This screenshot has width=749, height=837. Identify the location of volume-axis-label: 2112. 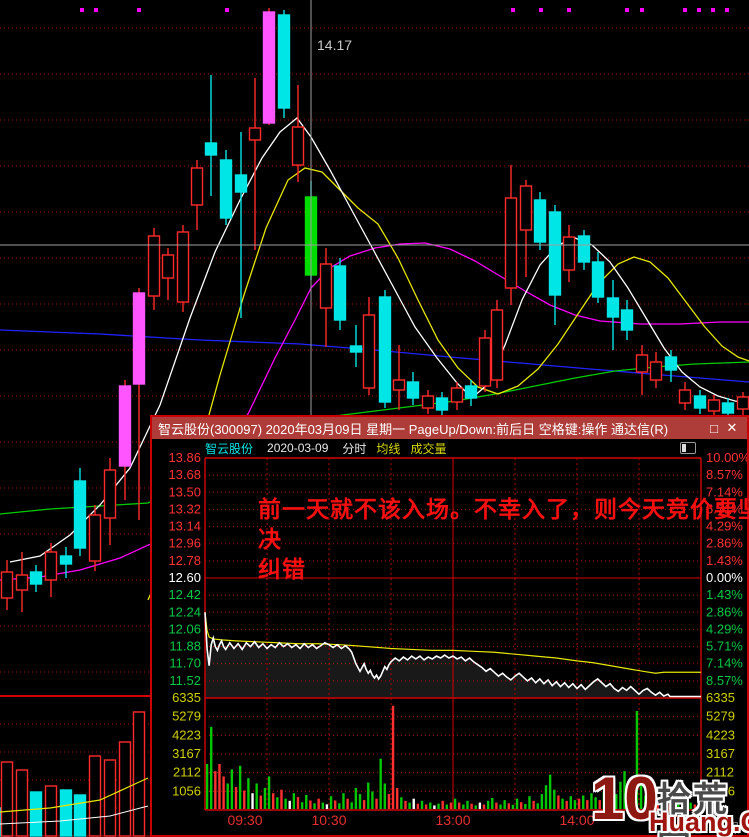
(187, 772).